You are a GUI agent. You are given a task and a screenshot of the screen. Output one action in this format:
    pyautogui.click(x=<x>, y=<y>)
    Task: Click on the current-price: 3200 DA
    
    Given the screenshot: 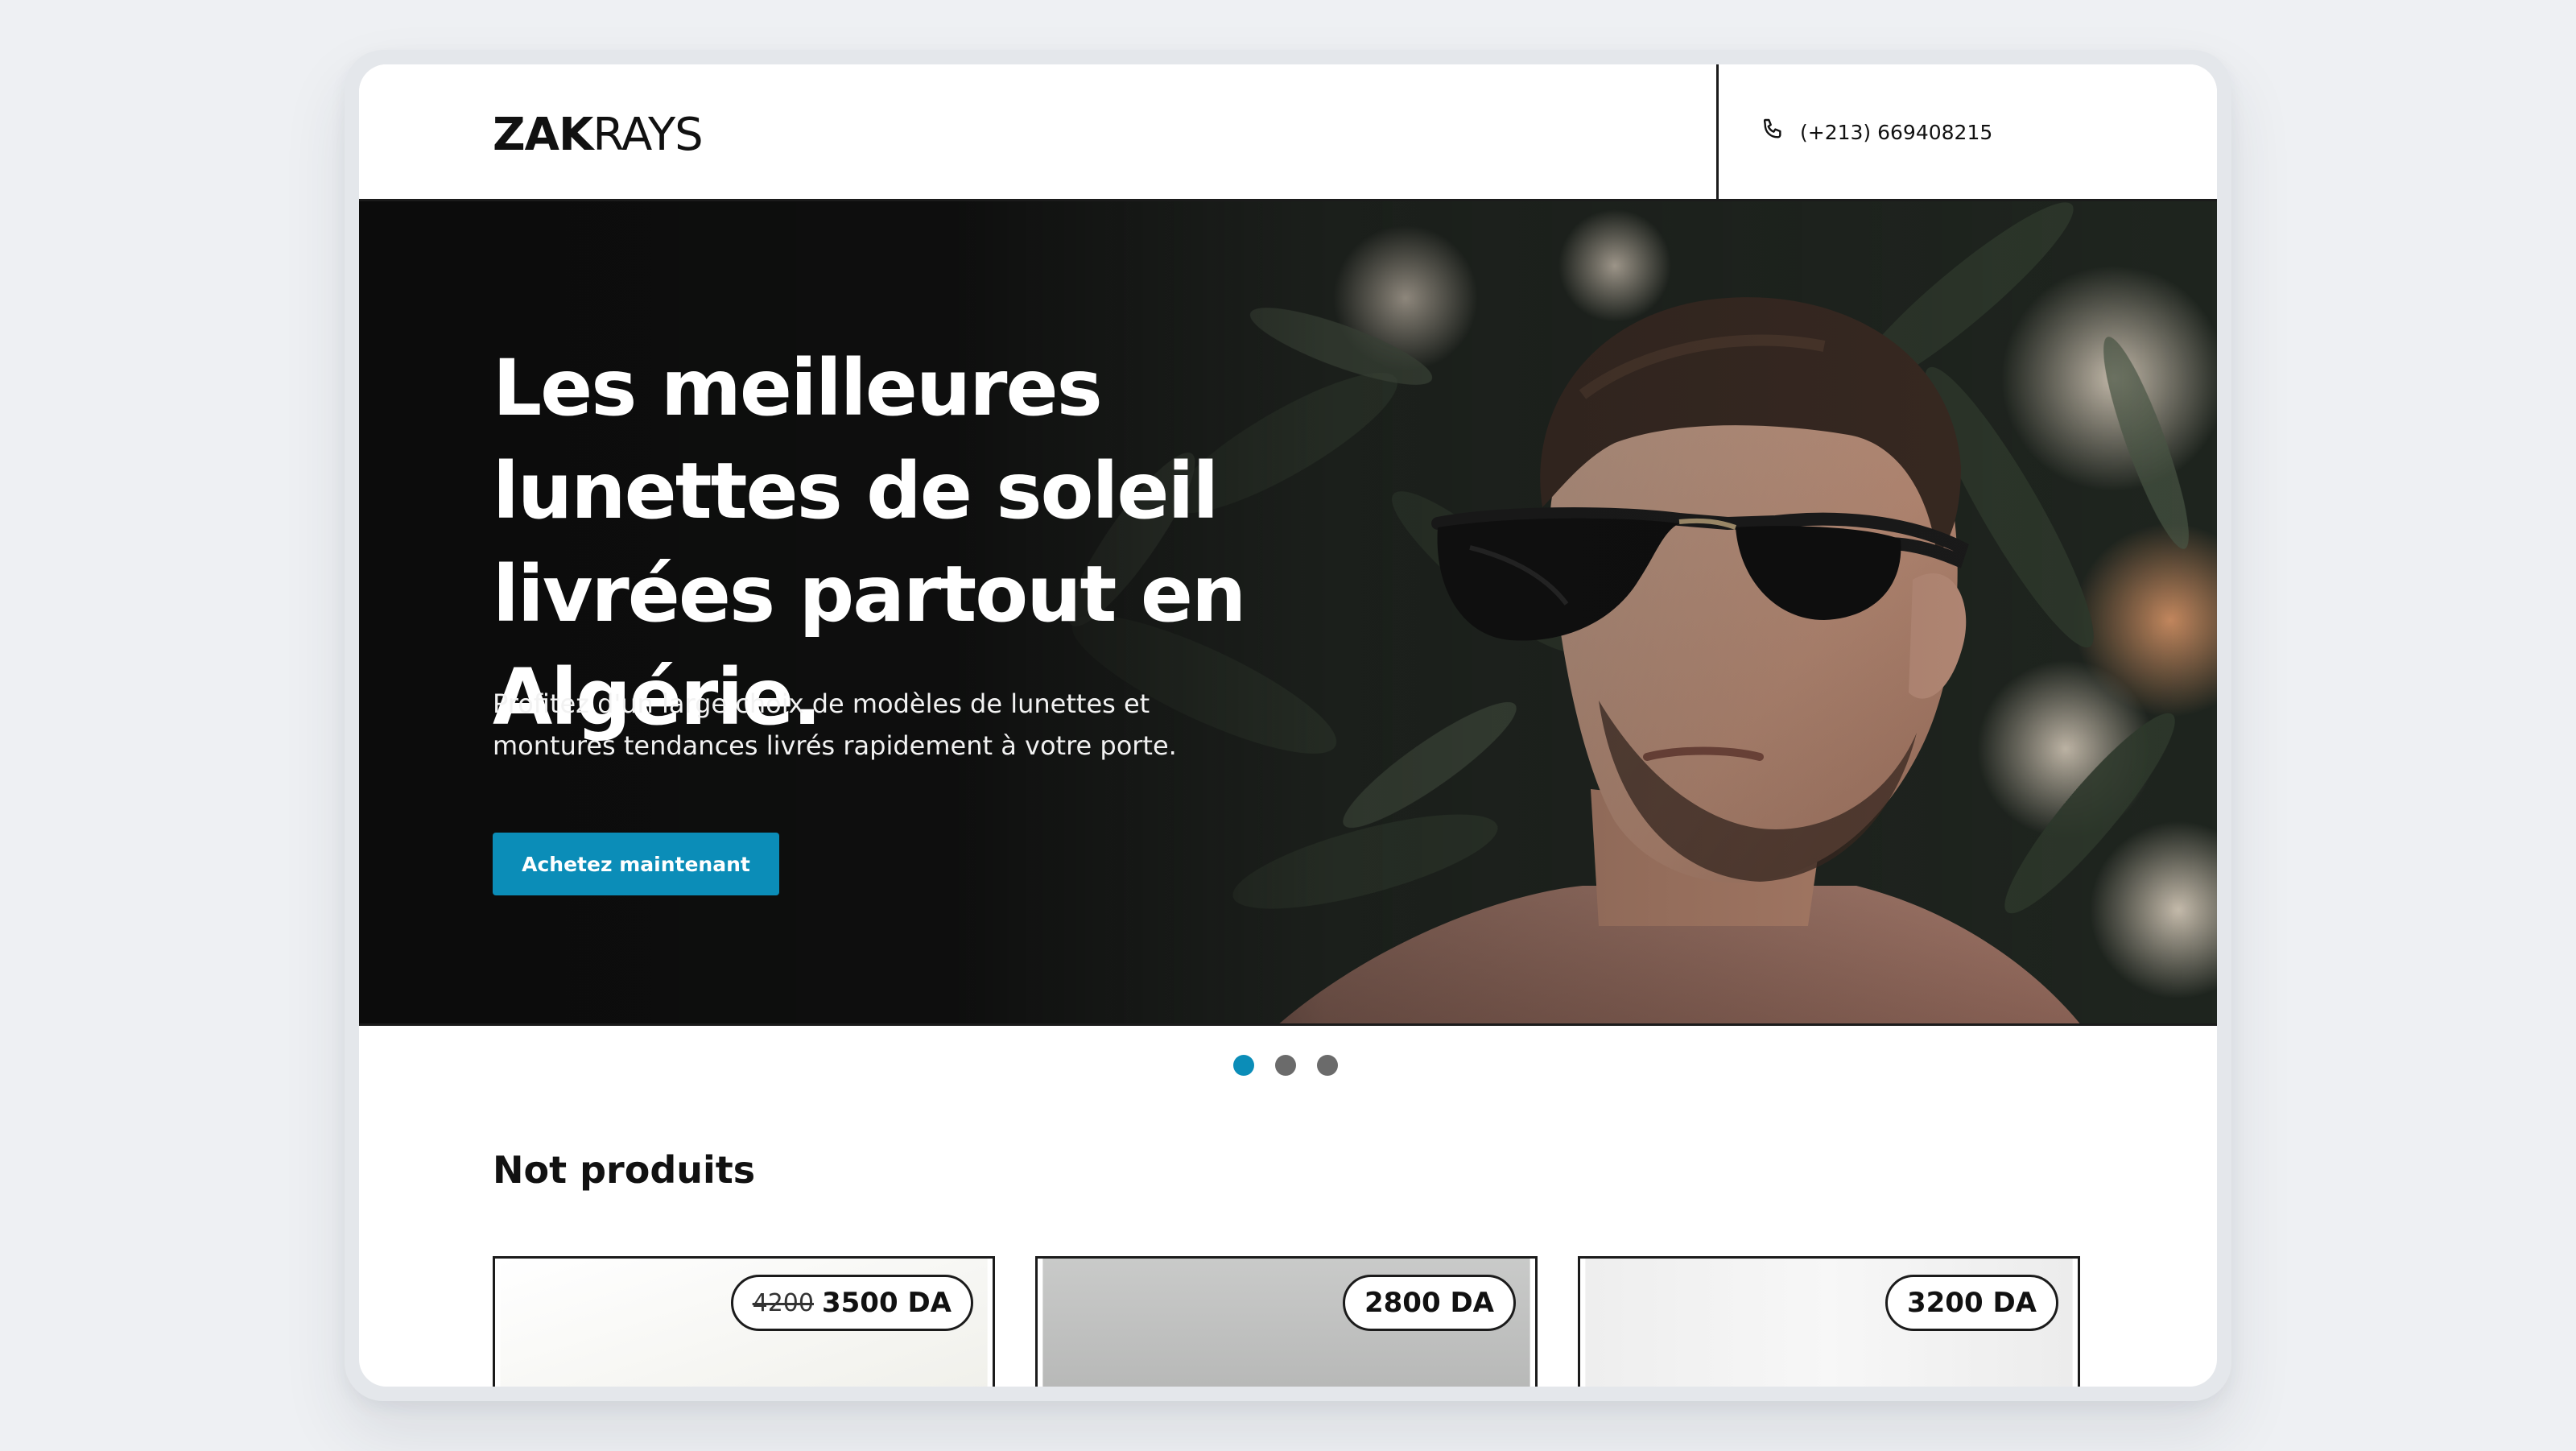 What is the action you would take?
    pyautogui.click(x=1971, y=1303)
    